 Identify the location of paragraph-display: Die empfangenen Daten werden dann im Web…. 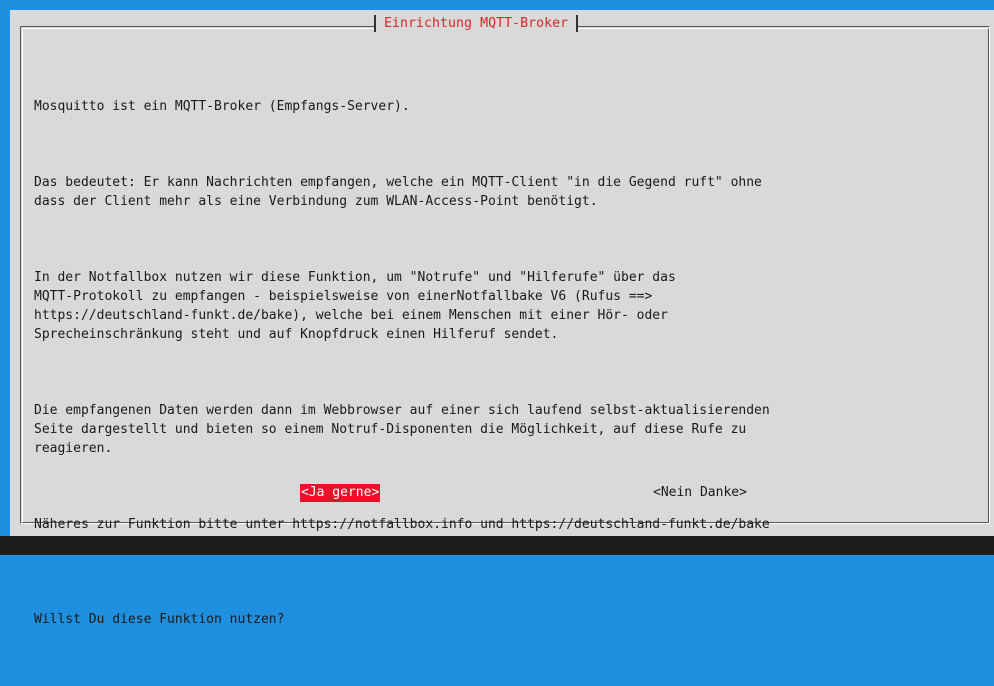
(402, 429).